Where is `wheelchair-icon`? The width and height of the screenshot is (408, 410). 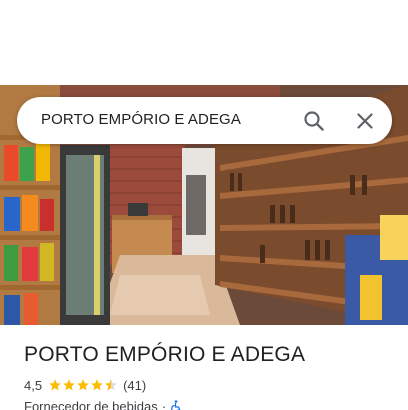 wheelchair-icon is located at coordinates (176, 404).